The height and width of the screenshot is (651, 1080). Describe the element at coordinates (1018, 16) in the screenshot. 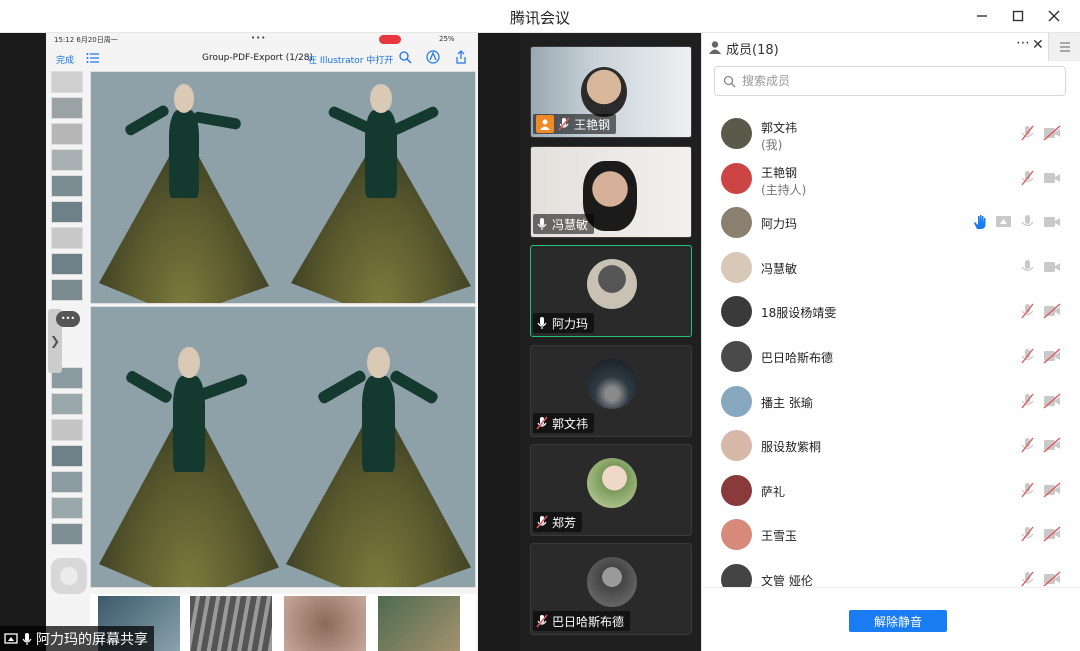

I see `maximize-button` at that location.